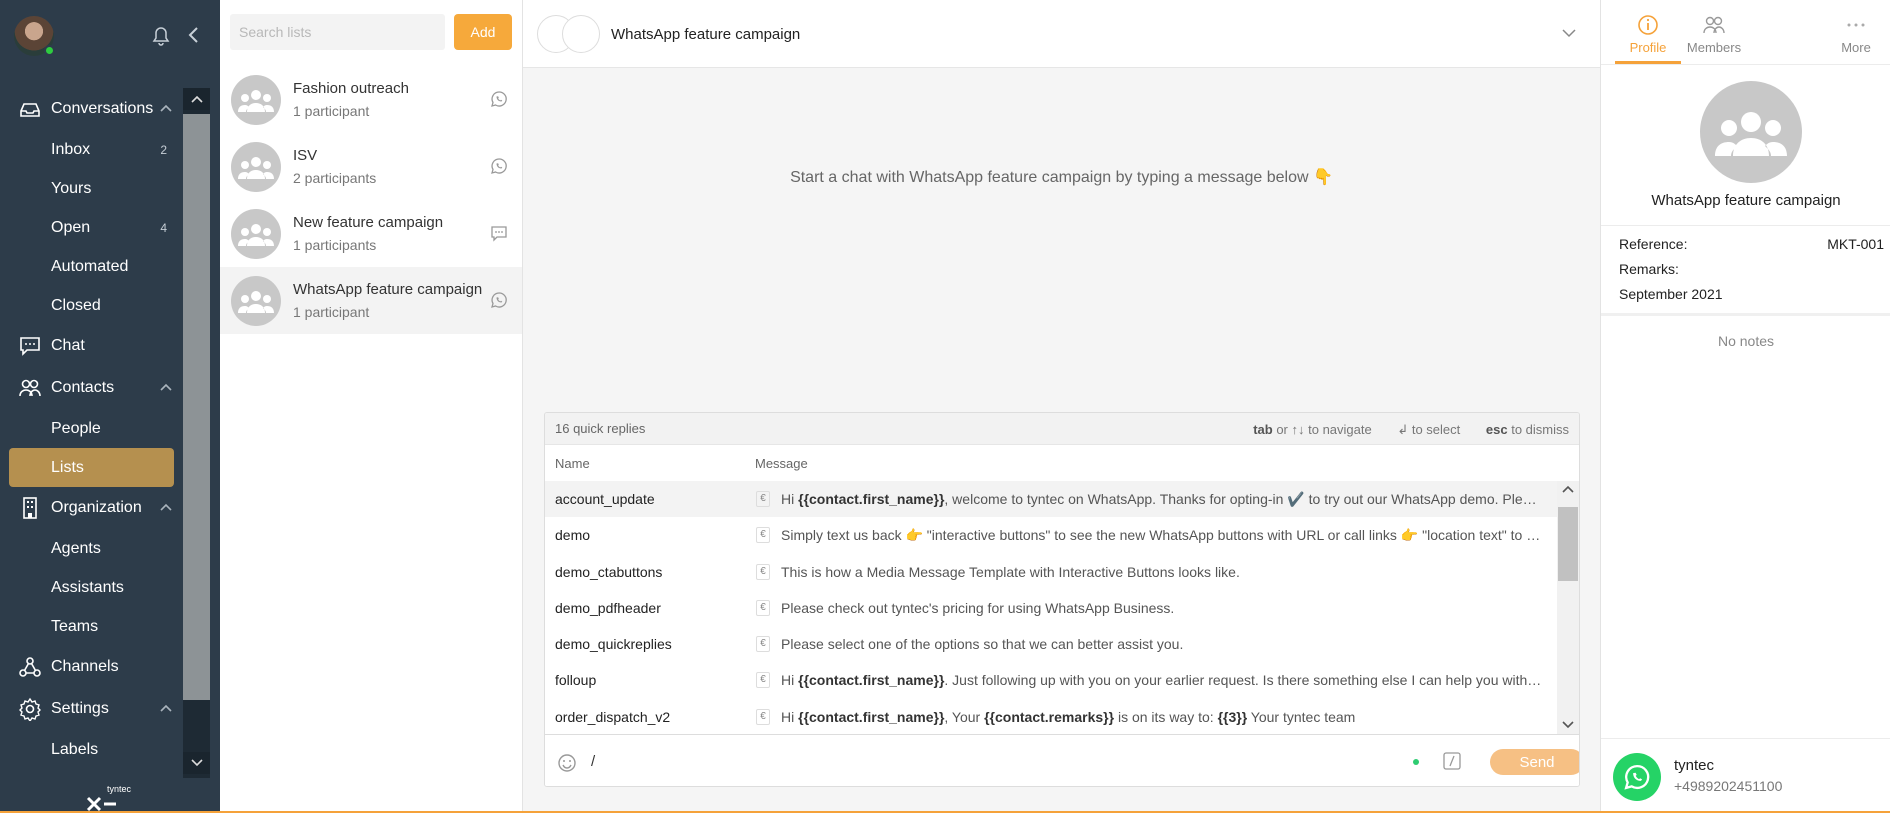 This screenshot has width=1890, height=813. I want to click on nav-chat: Chat, so click(91, 346).